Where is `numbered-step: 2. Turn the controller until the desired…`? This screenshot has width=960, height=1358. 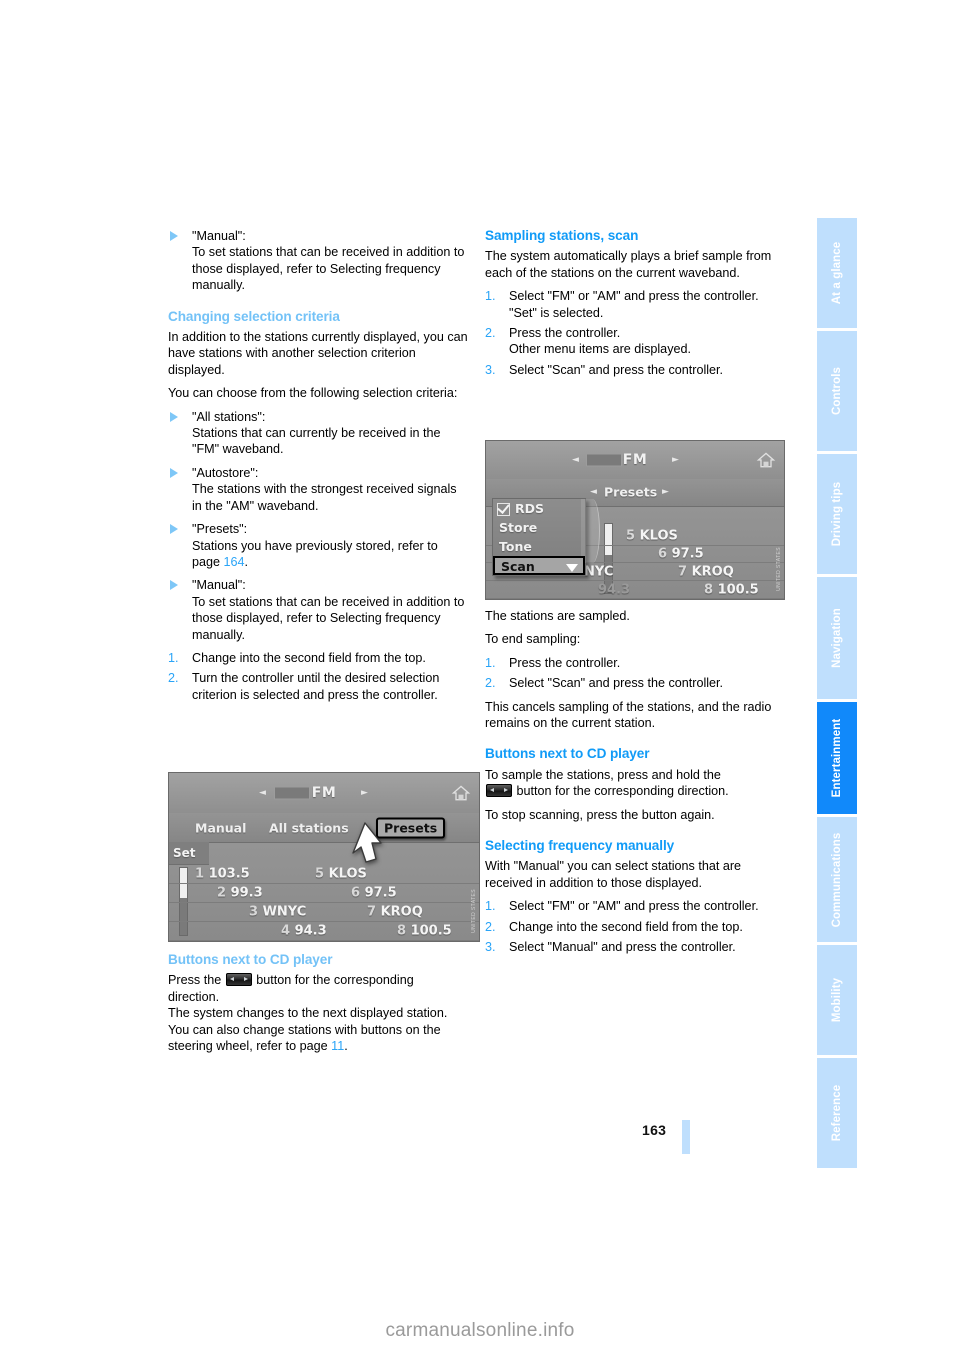
numbered-step: 2. Turn the controller until the desired… is located at coordinates (318, 686).